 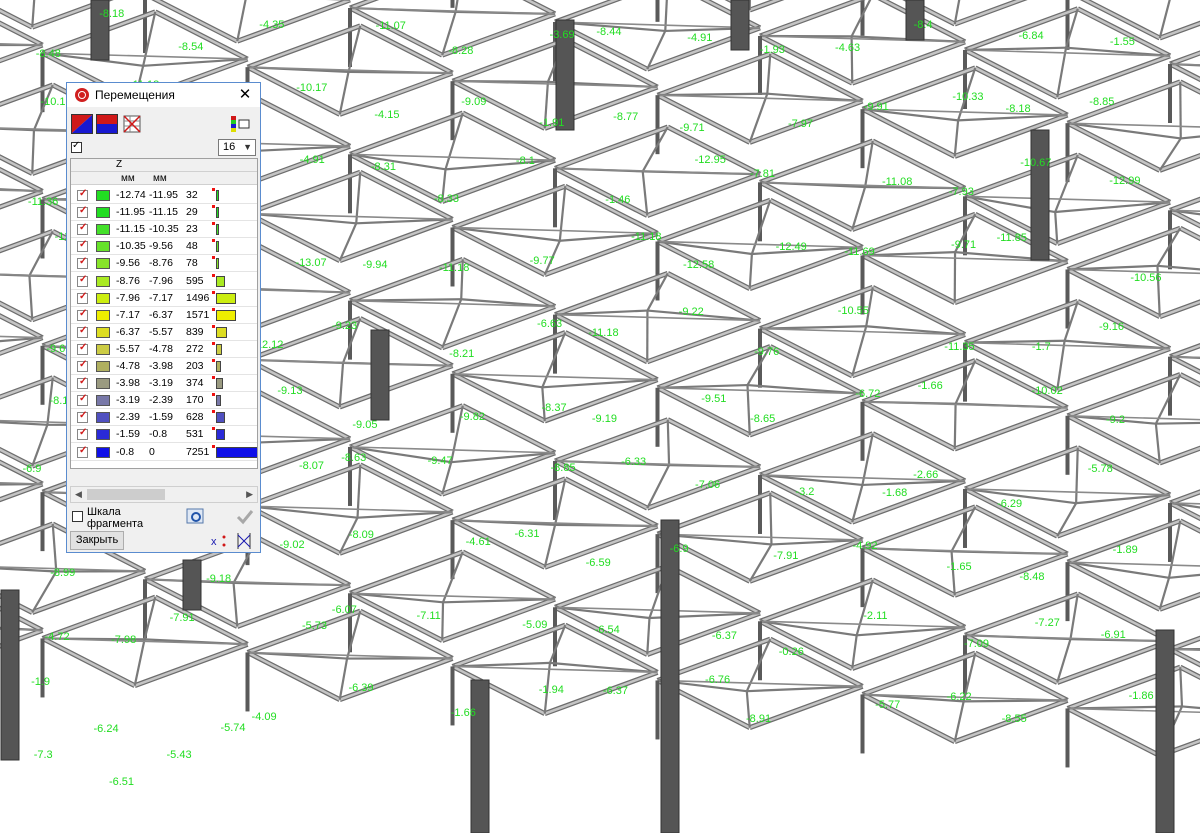 I want to click on element-count: 1571, so click(x=198, y=314).